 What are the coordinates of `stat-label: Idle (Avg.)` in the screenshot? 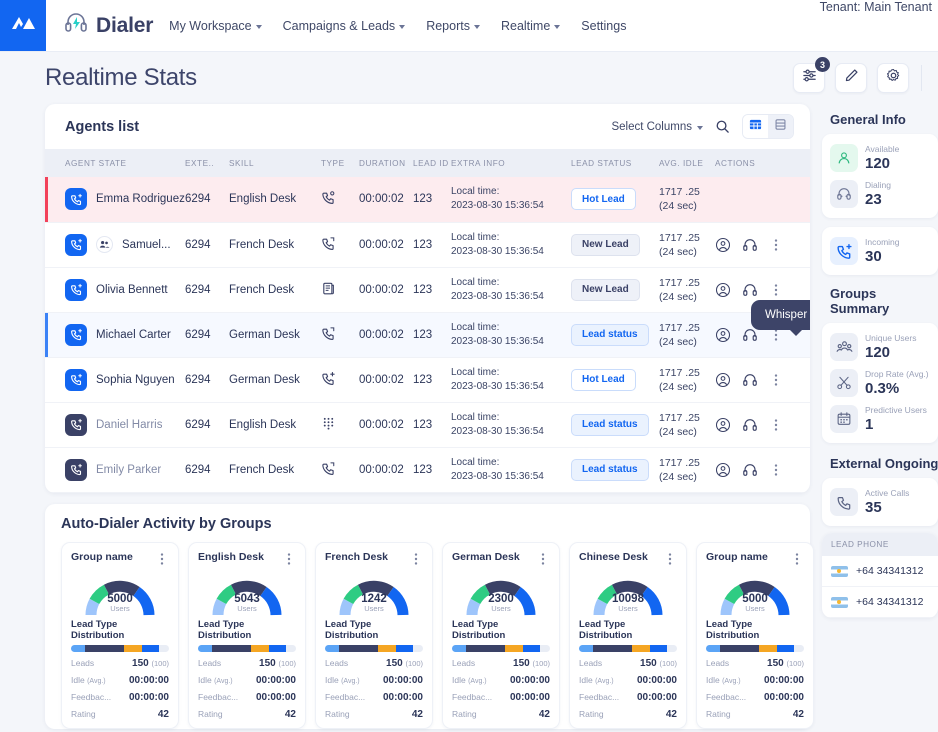 It's located at (88, 680).